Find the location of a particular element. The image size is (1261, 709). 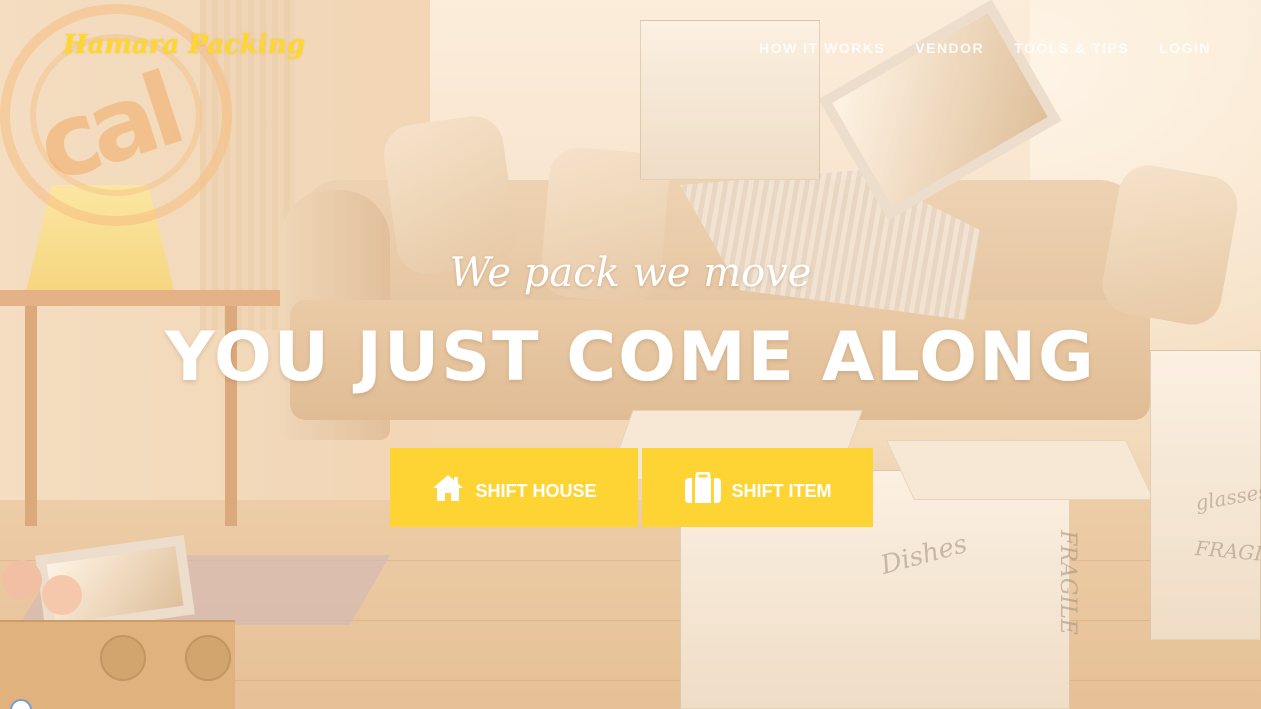

briefcase-icon is located at coordinates (703, 487).